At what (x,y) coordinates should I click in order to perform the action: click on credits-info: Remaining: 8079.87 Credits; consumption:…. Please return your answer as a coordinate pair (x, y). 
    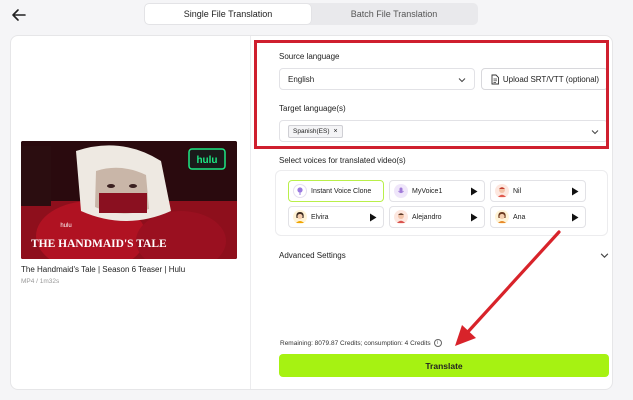
    Looking at the image, I should click on (361, 343).